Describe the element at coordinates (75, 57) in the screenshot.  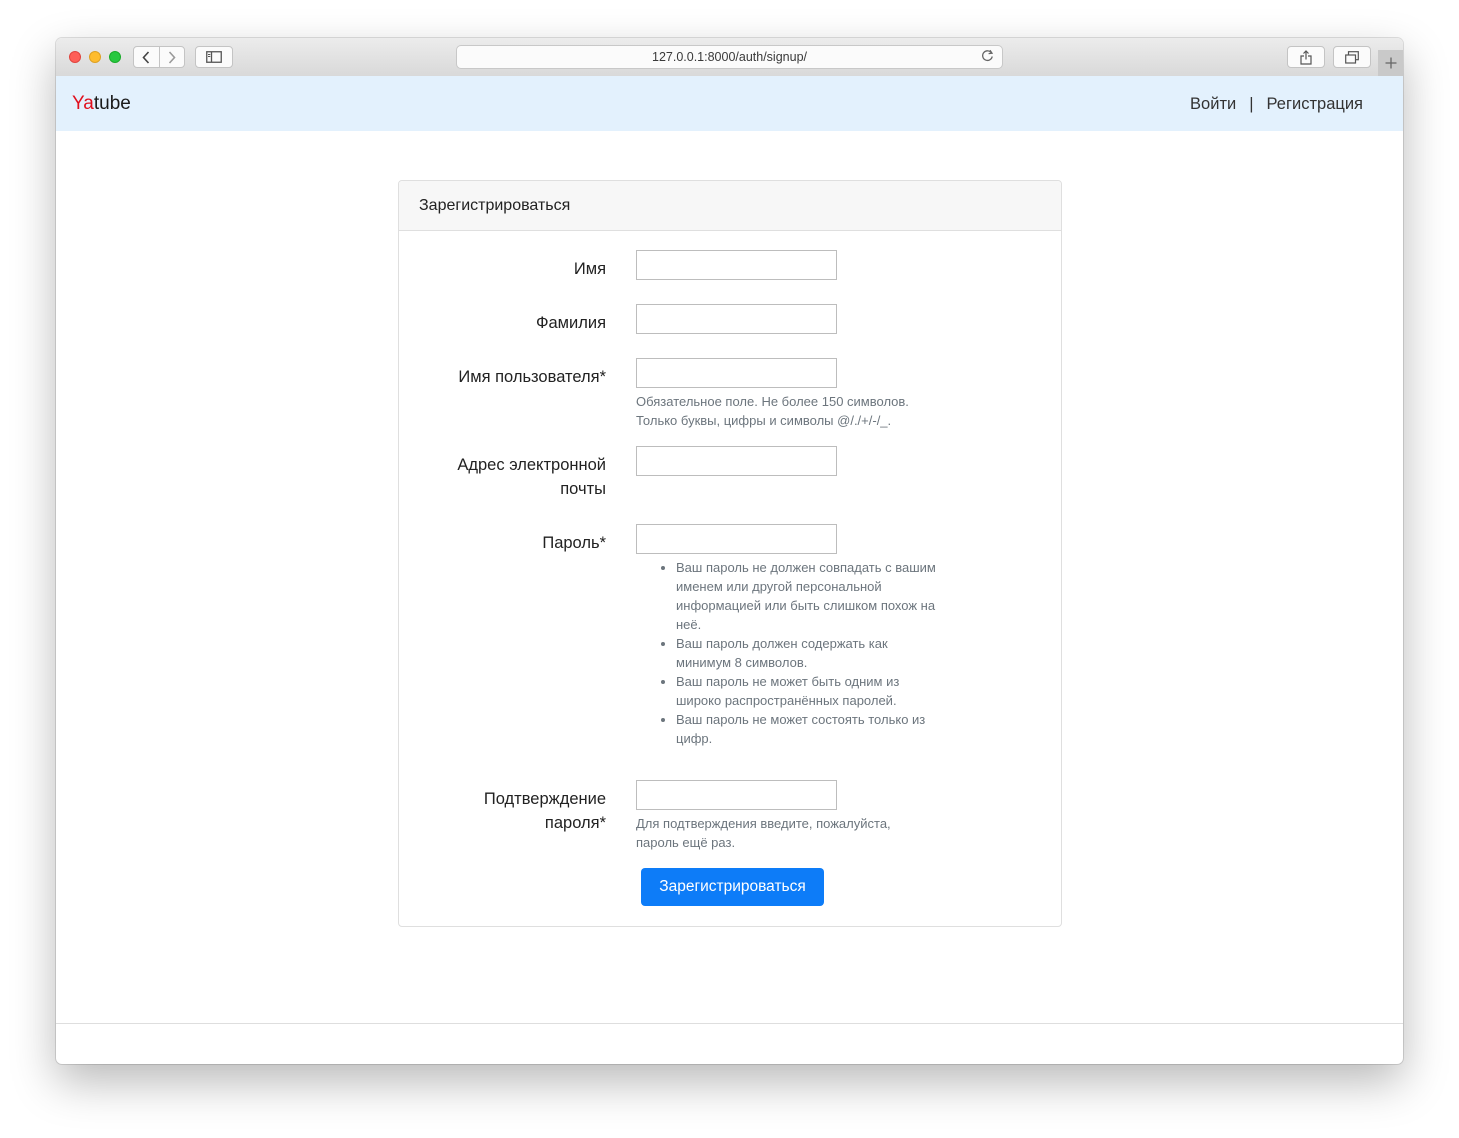
I see `close-icon` at that location.